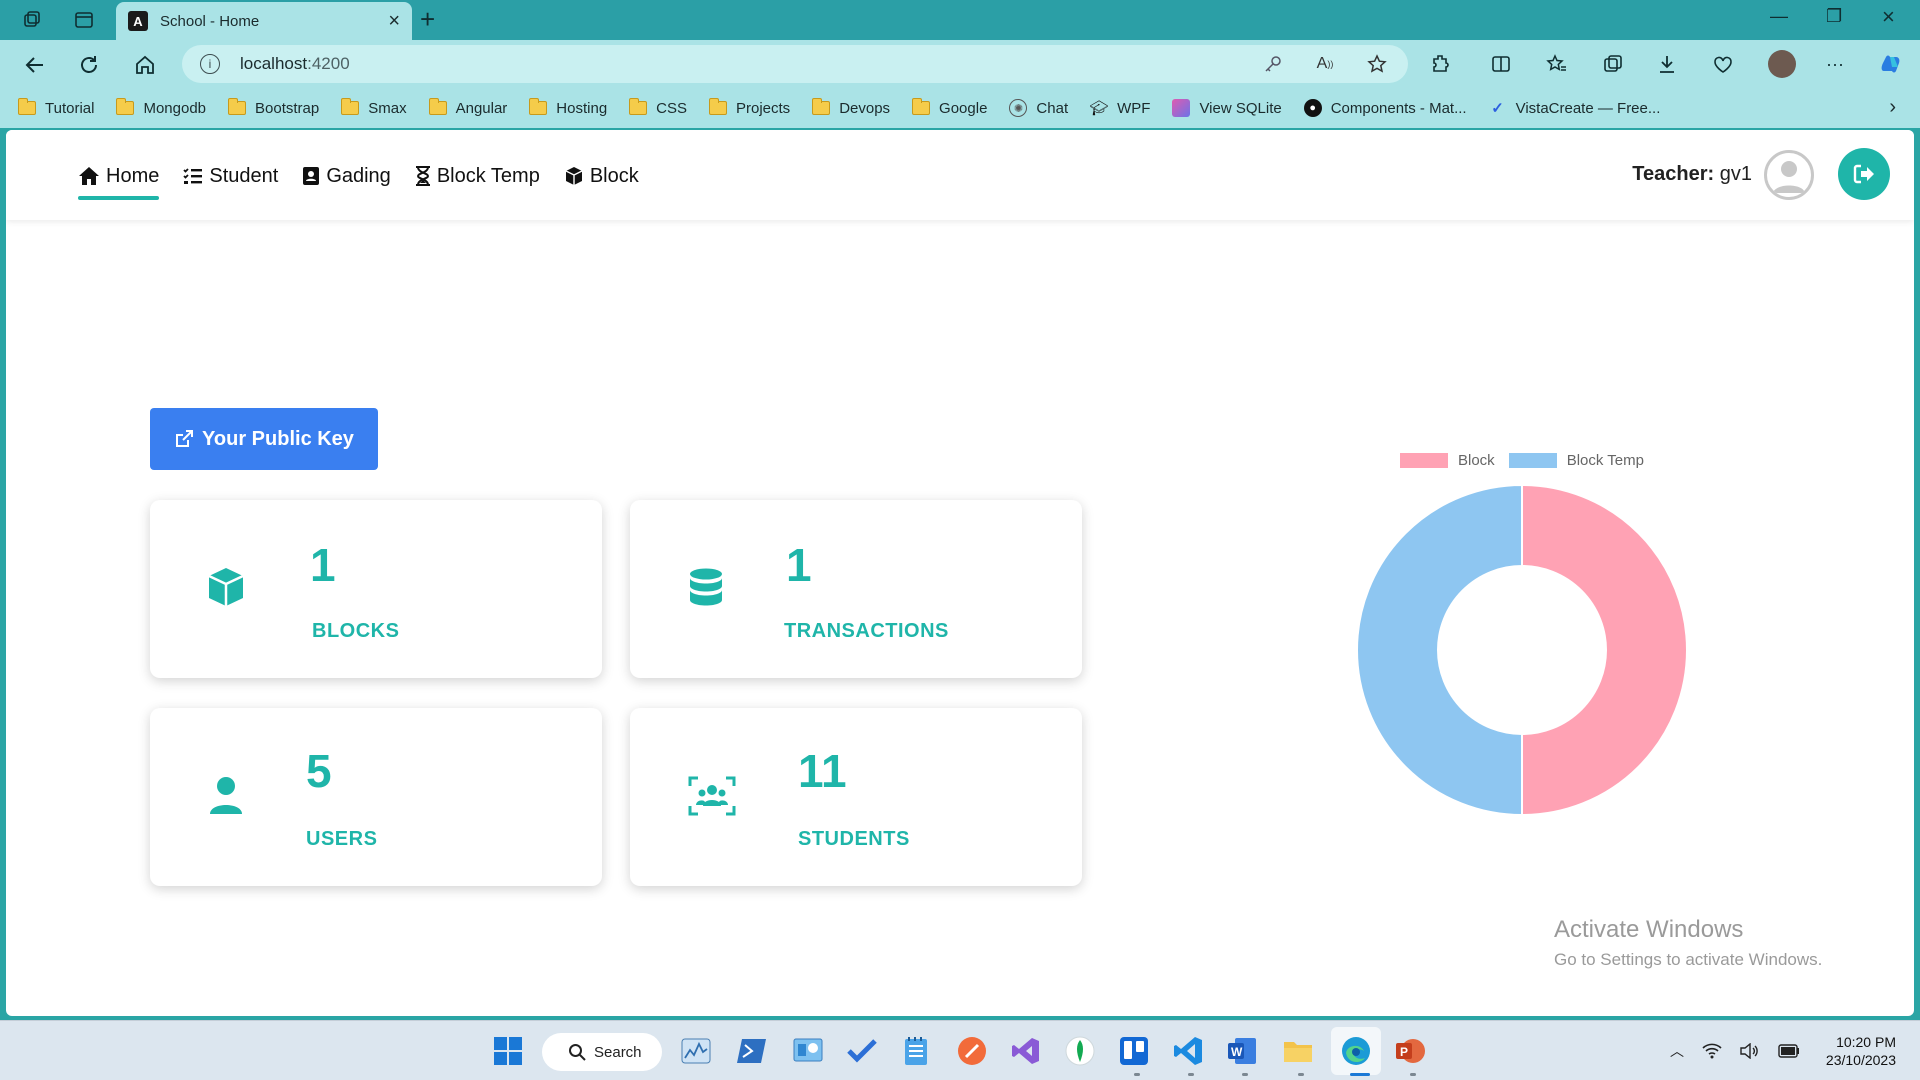 The image size is (1920, 1080). Describe the element at coordinates (1866, 1042) in the screenshot. I see `clock-time: 10:20 PM` at that location.